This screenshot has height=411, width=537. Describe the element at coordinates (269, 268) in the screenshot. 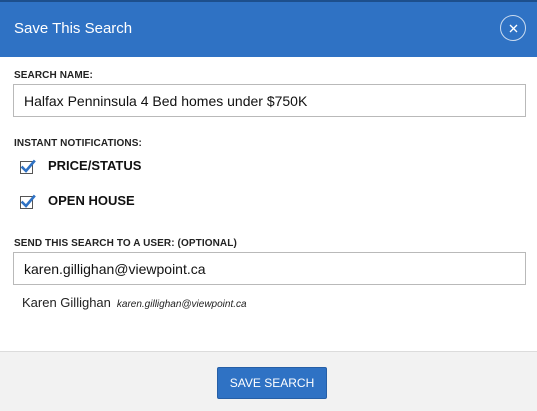

I see `user-email-input` at that location.